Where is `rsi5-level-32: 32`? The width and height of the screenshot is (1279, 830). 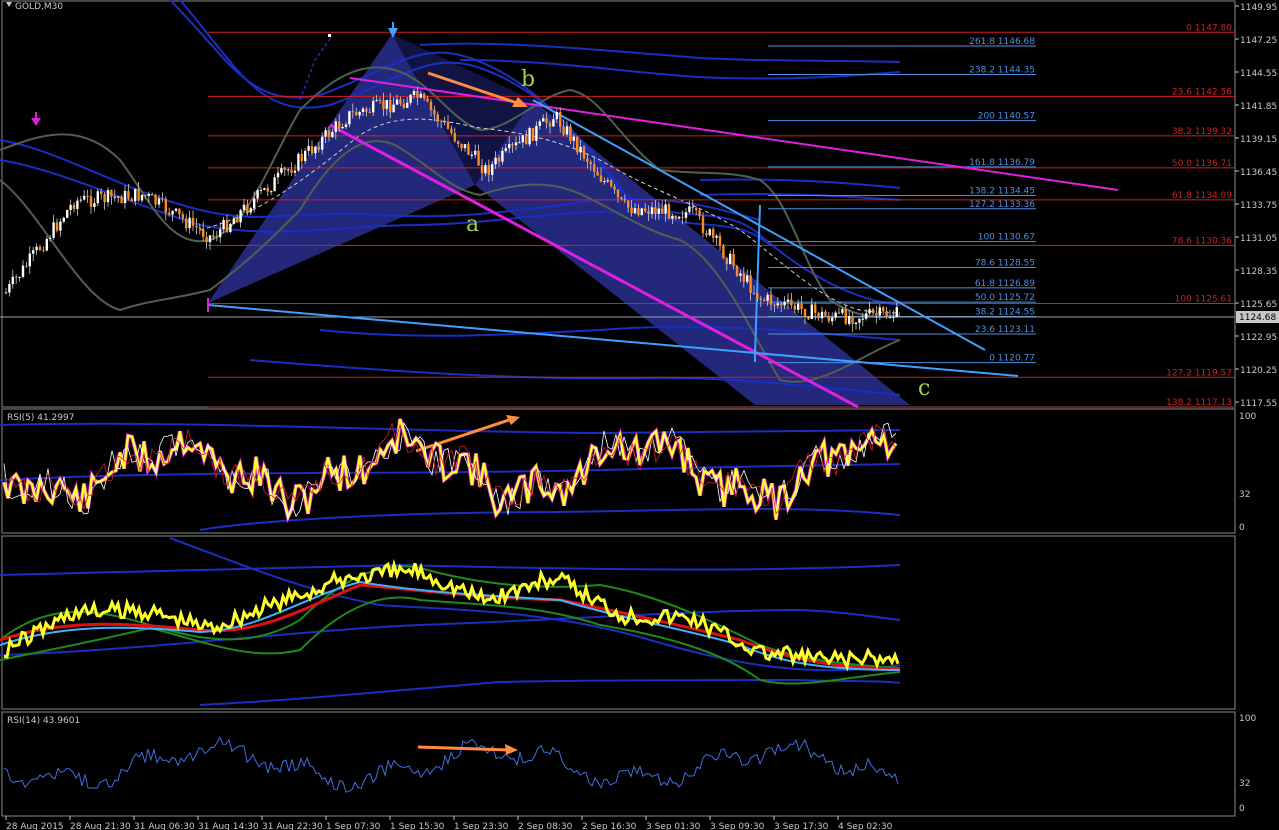
rsi5-level-32: 32 is located at coordinates (1244, 495).